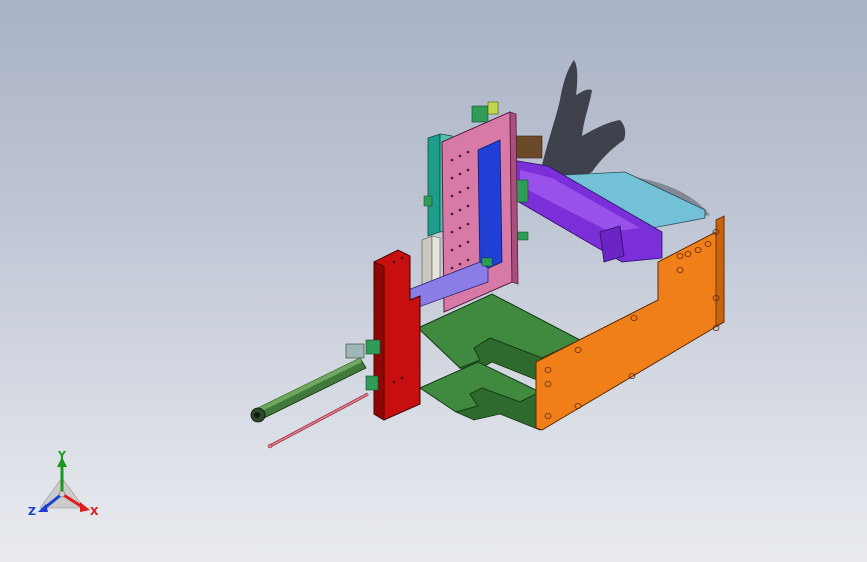 This screenshot has width=867, height=562. I want to click on triad-z-label: Z, so click(32, 511).